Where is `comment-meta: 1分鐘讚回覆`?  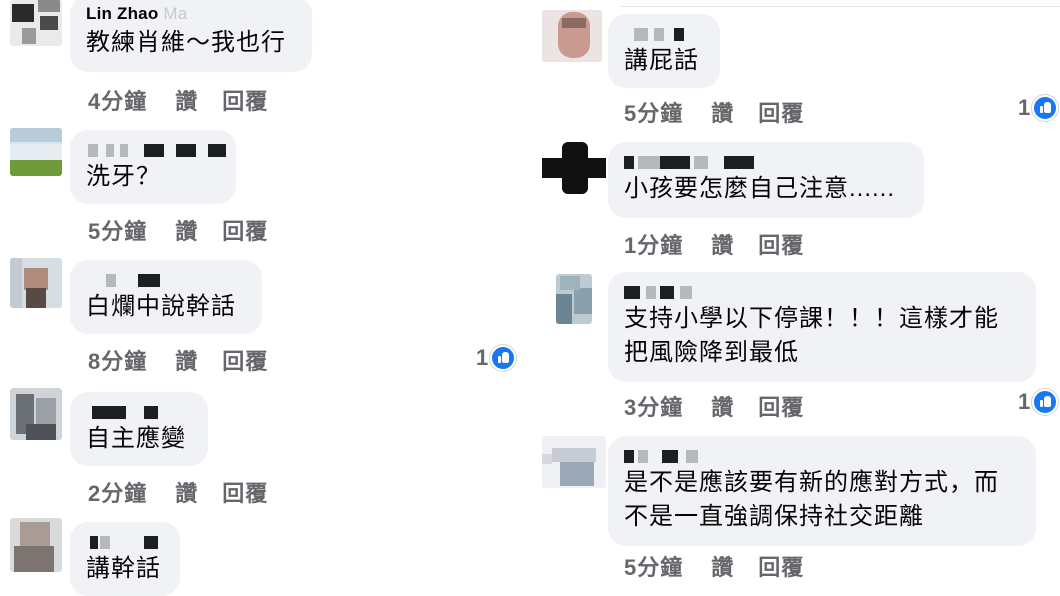
comment-meta: 1分鐘讚回覆 is located at coordinates (714, 244).